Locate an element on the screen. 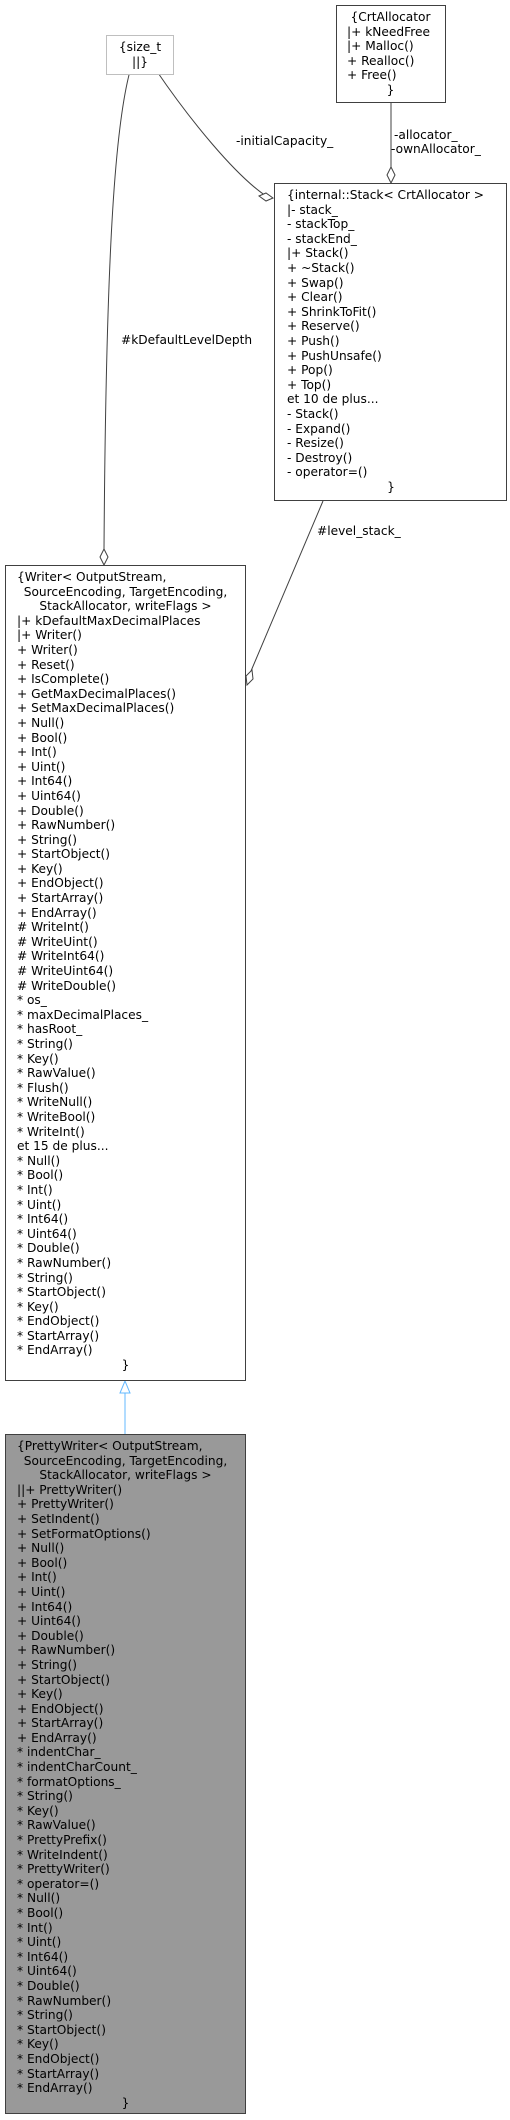  writer-member: * Int() is located at coordinates (35, 1189).